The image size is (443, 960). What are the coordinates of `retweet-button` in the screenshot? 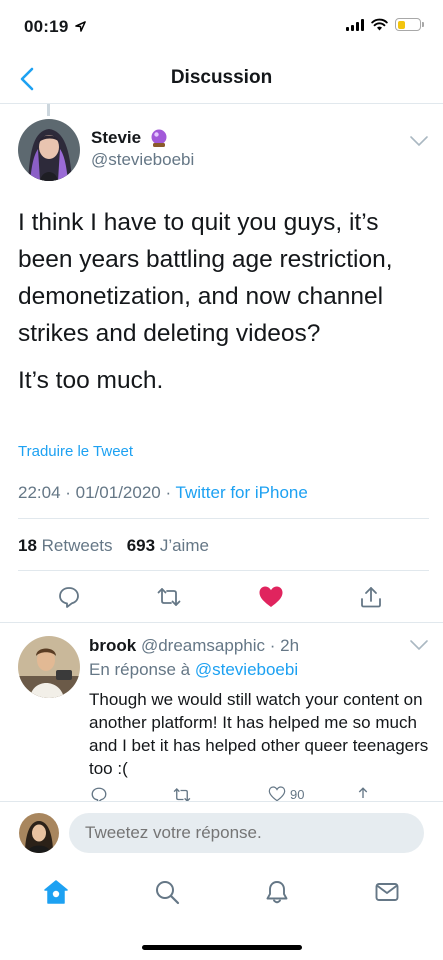 It's located at (169, 597).